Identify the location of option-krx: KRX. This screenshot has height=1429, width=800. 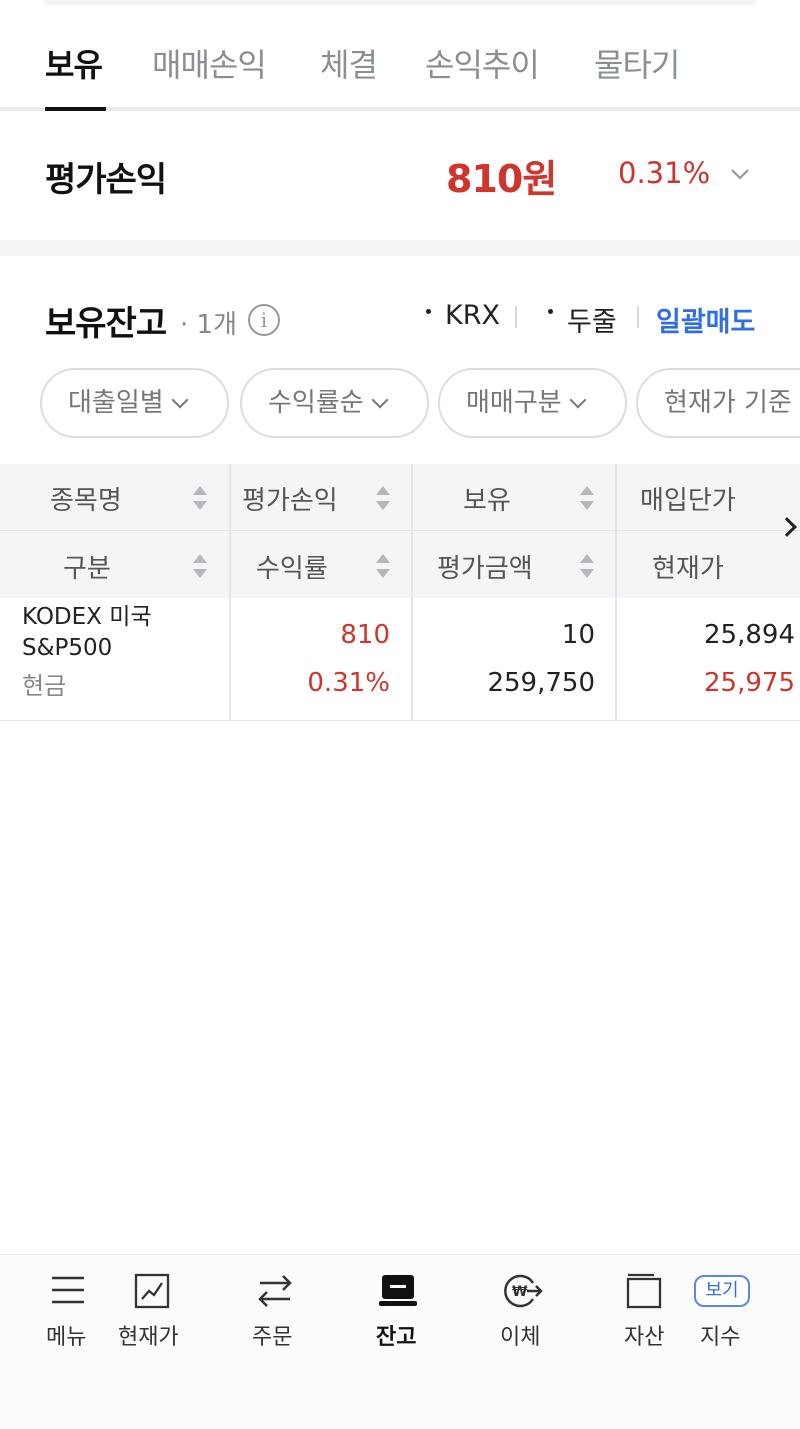
(472, 315).